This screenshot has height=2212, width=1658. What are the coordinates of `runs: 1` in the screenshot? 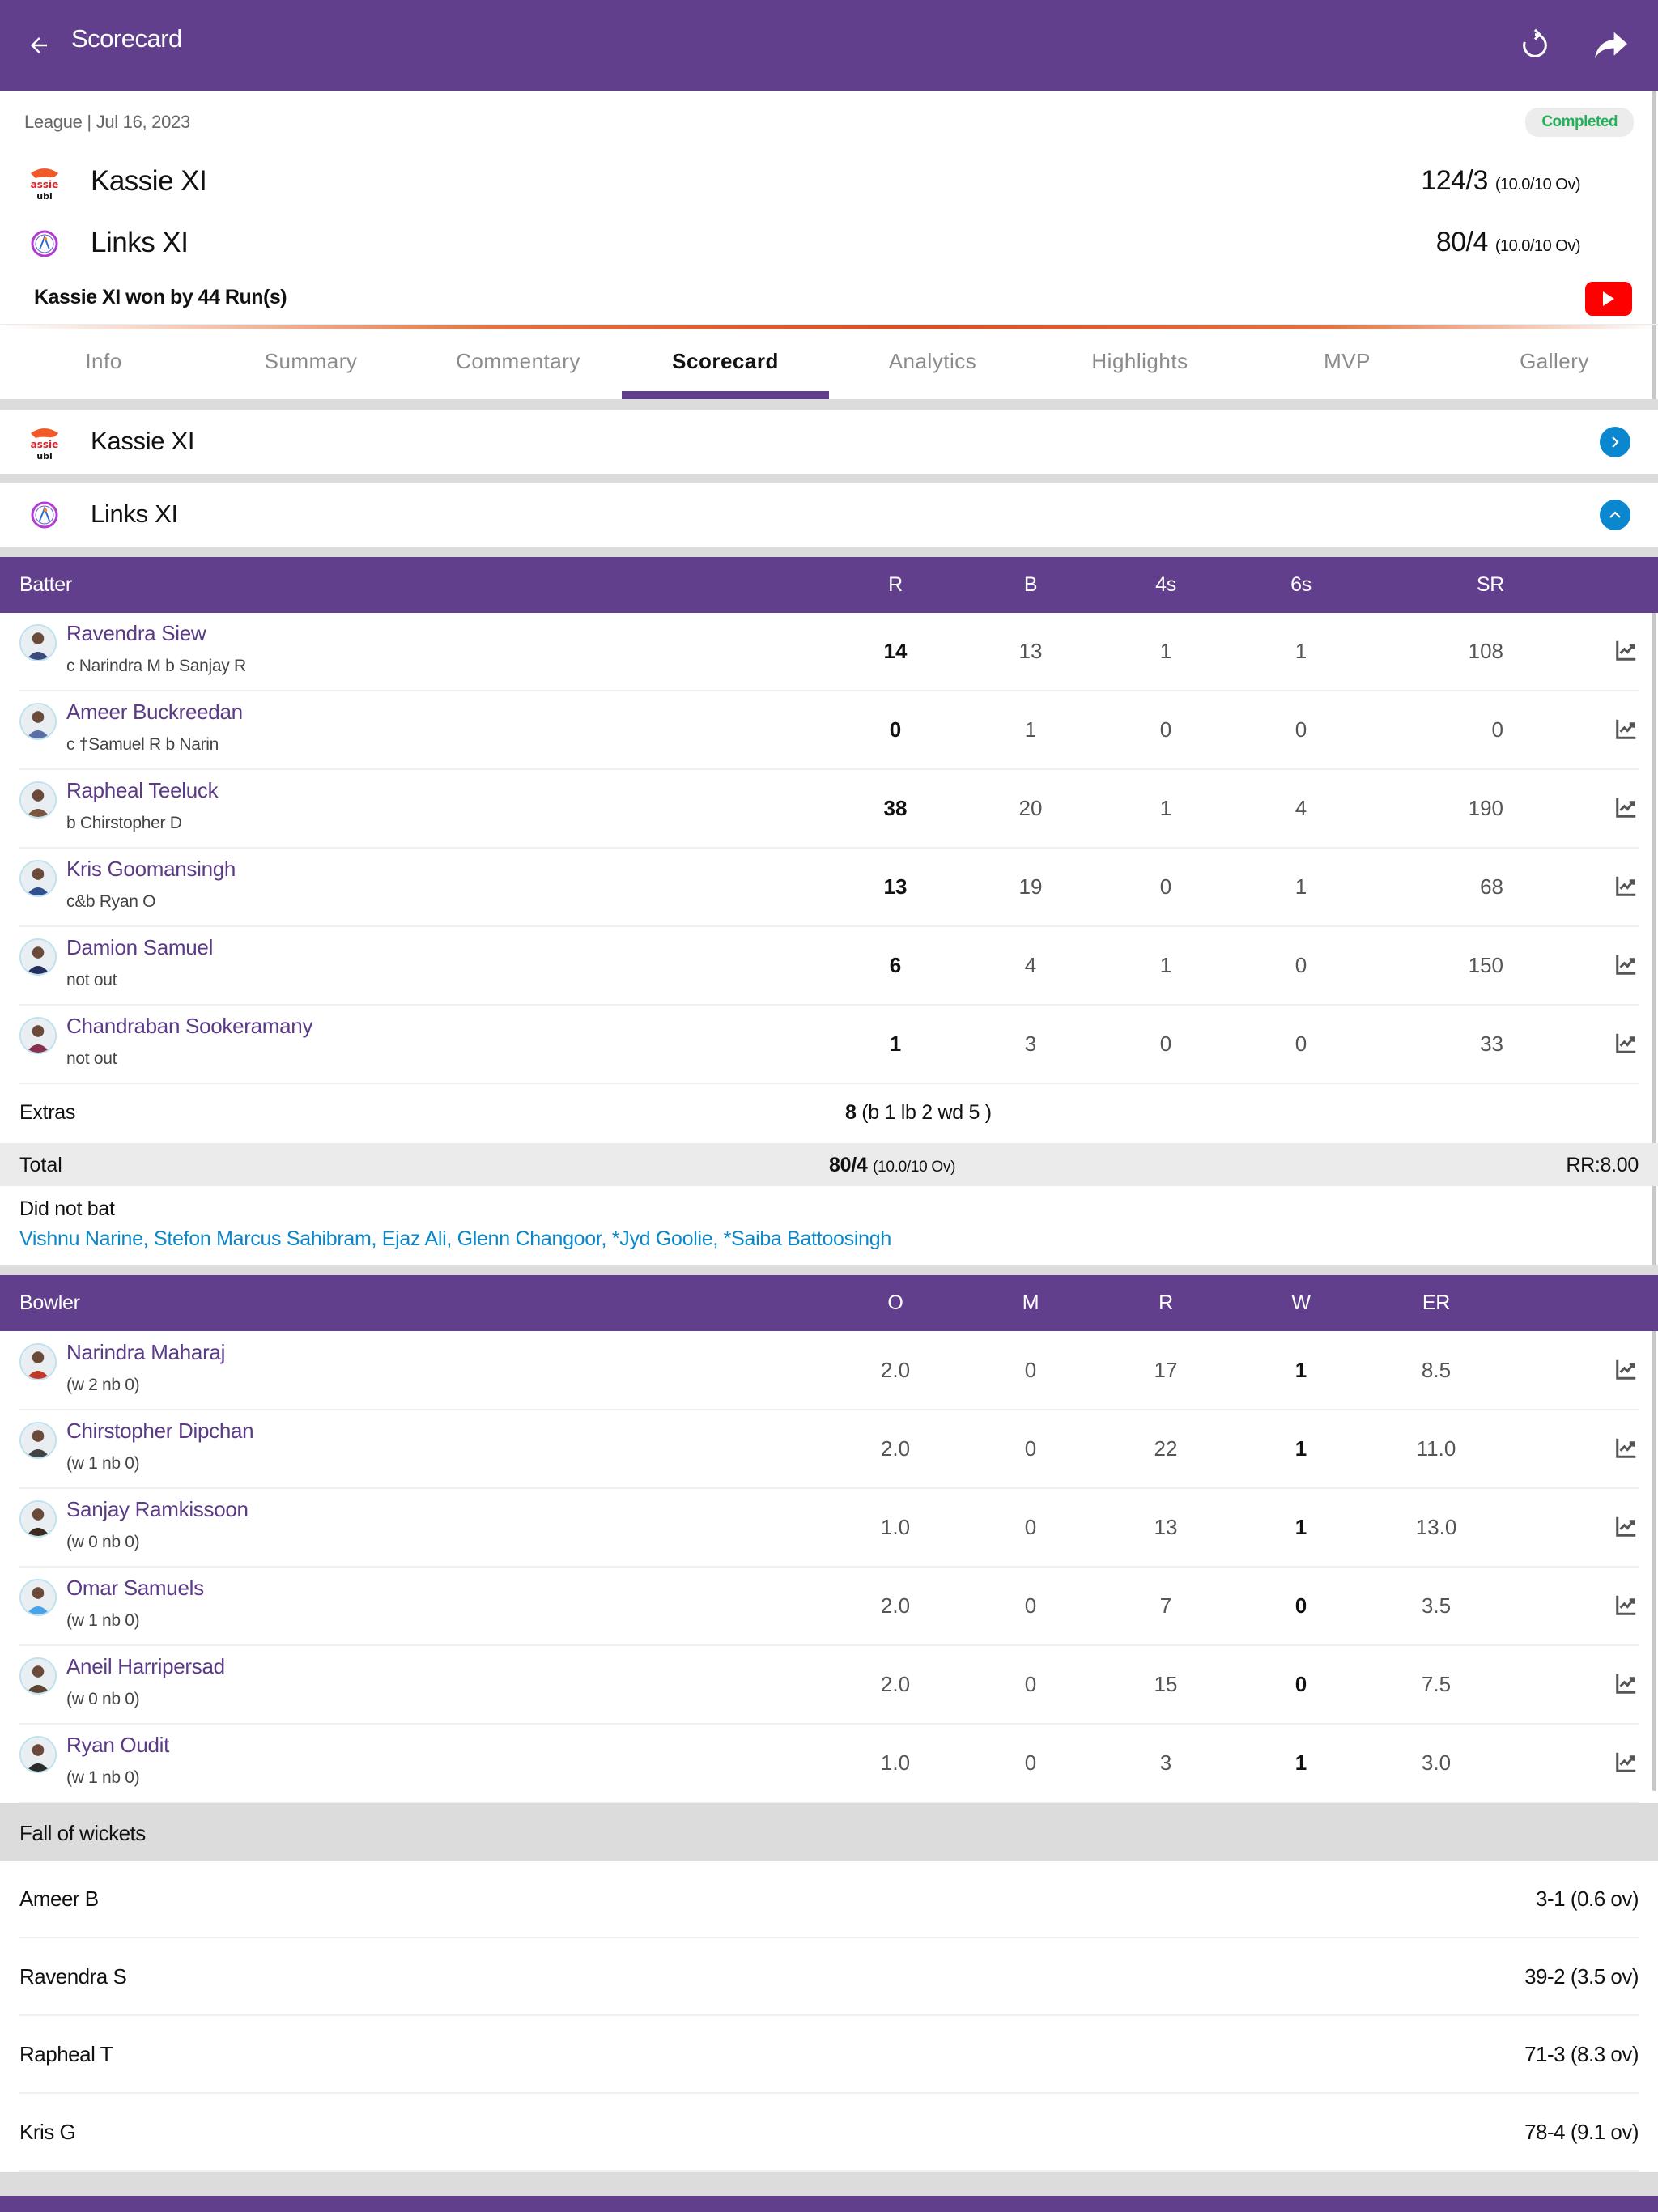 It's located at (895, 1044).